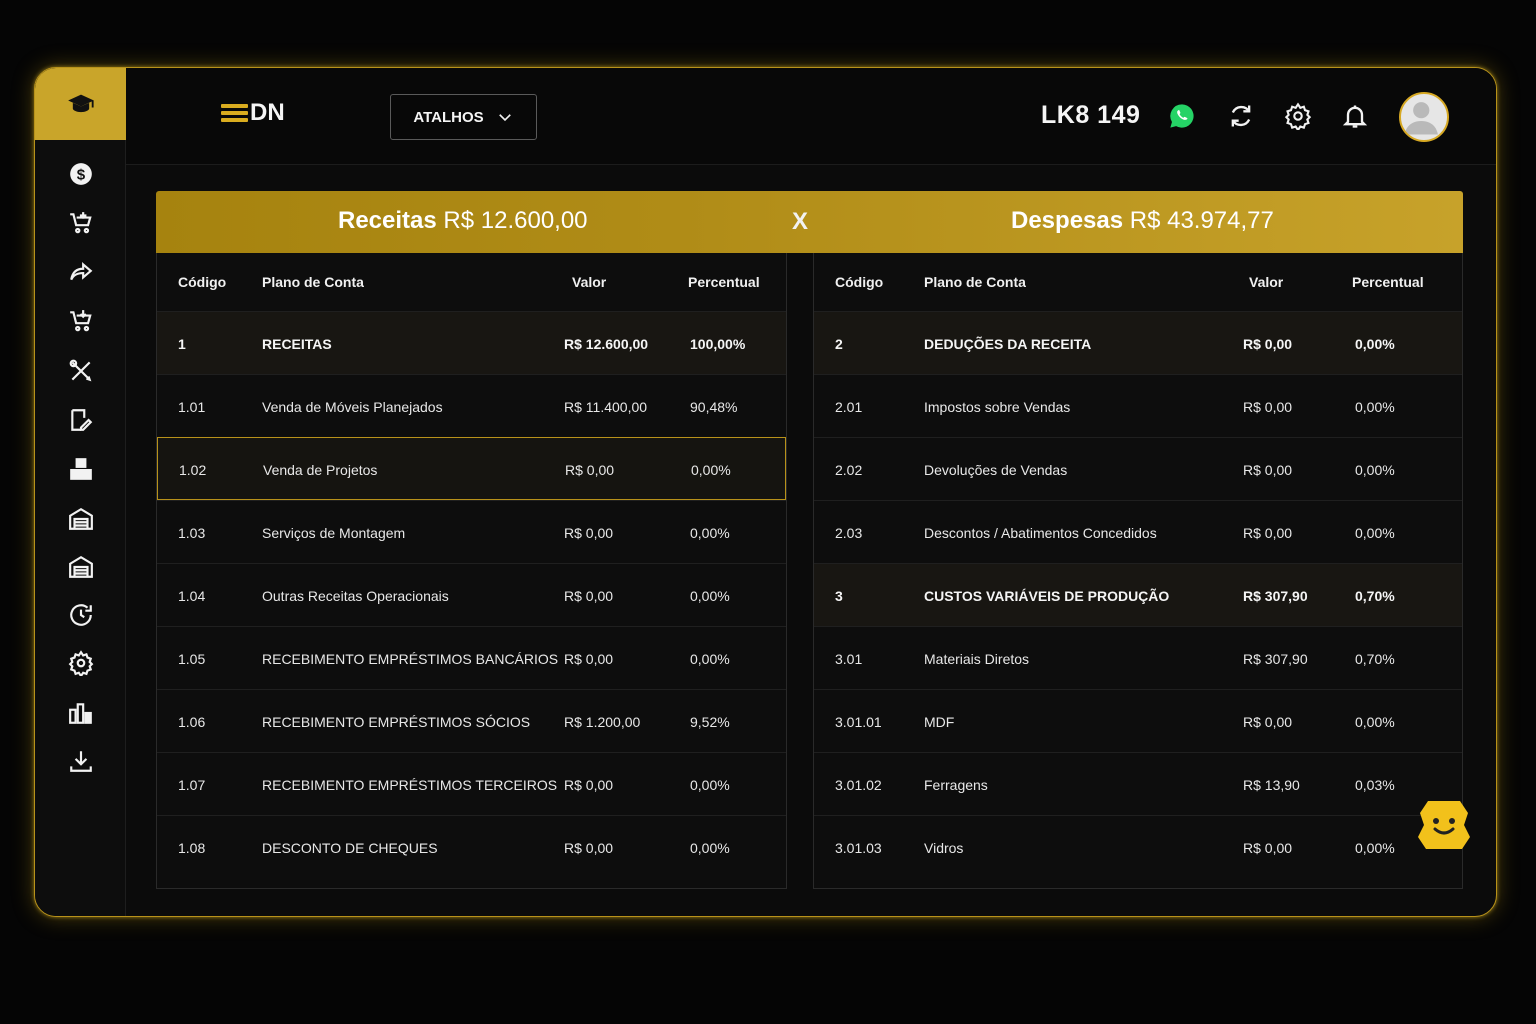 The width and height of the screenshot is (1536, 1024). Describe the element at coordinates (410, 659) in the screenshot. I see `cell-account: RECEBIMENTO EMPRÉSTIMOS BANCÁRIOS` at that location.